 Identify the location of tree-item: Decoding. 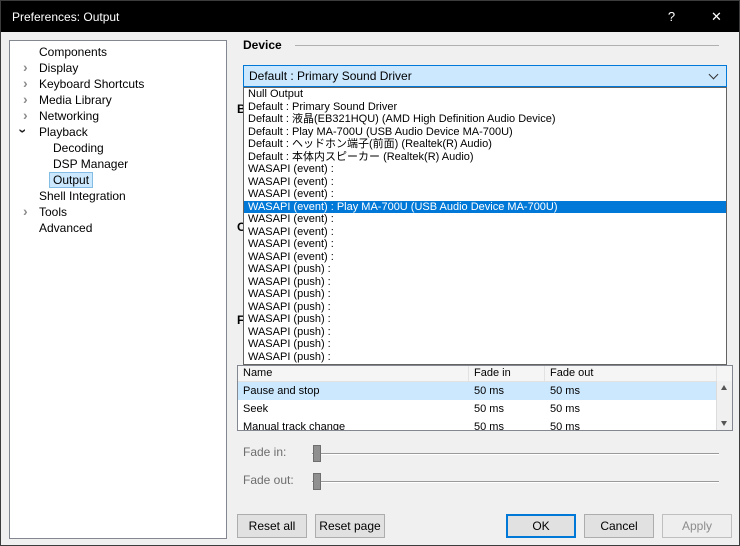
(118, 148).